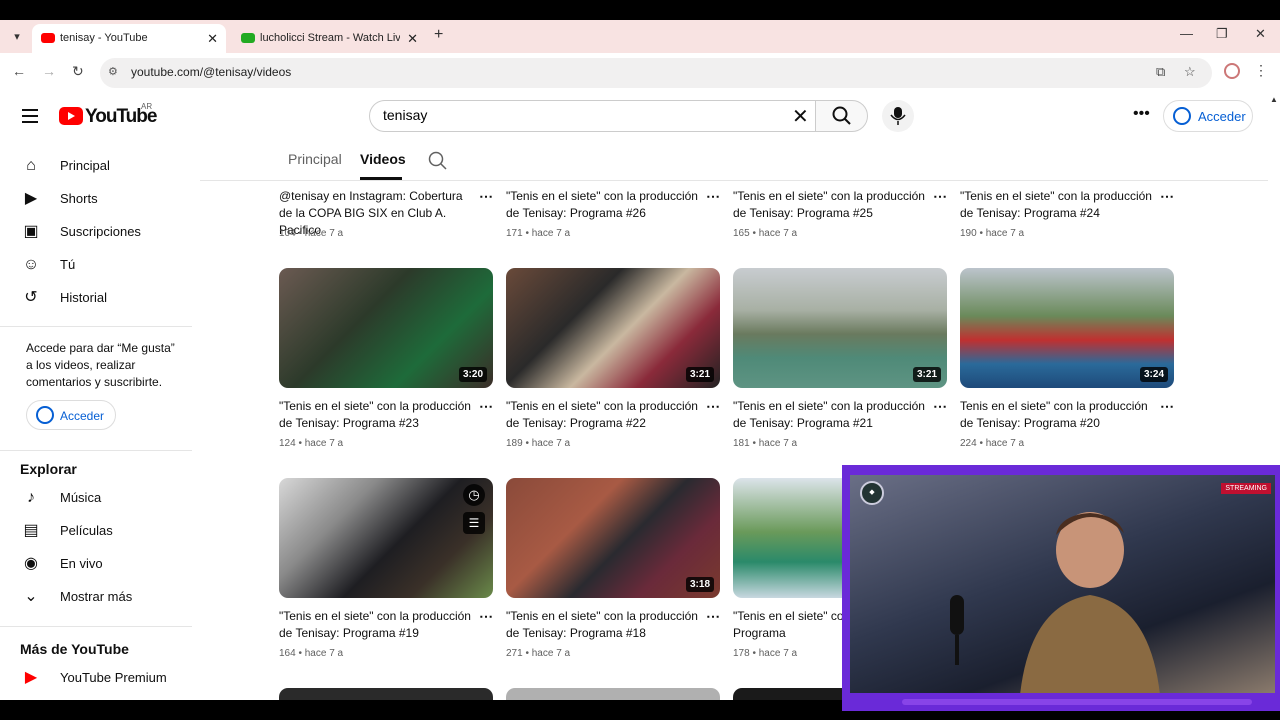 Image resolution: width=1280 pixels, height=720 pixels. I want to click on sidebar-divider, so click(96, 450).